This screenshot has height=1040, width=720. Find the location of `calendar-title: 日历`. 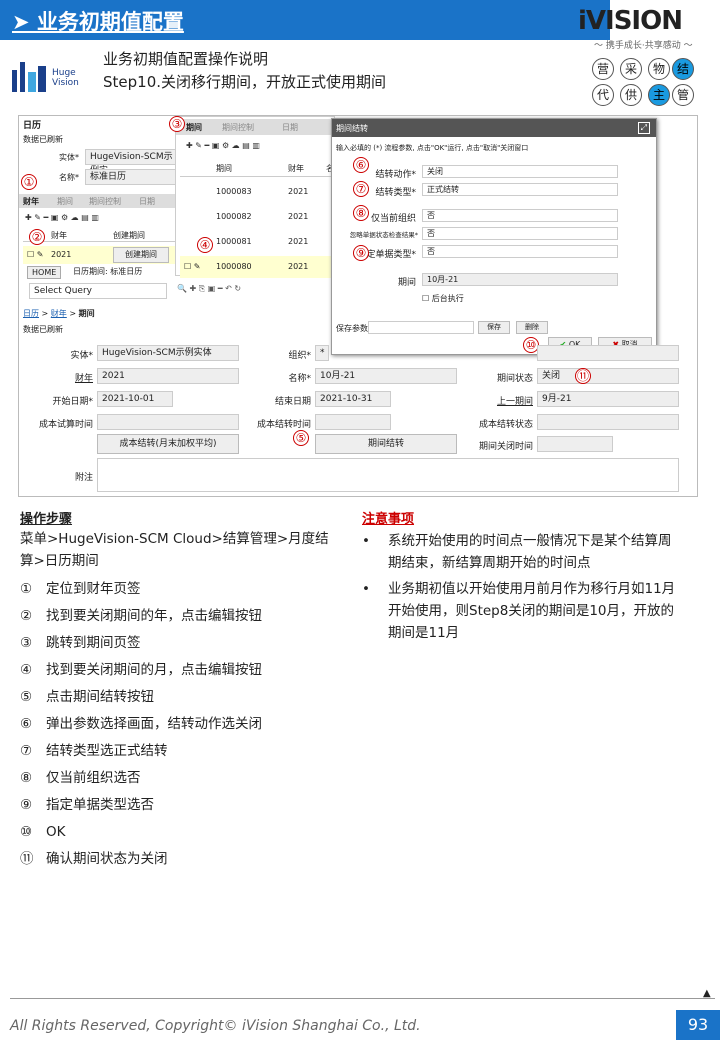

calendar-title: 日历 is located at coordinates (32, 126).